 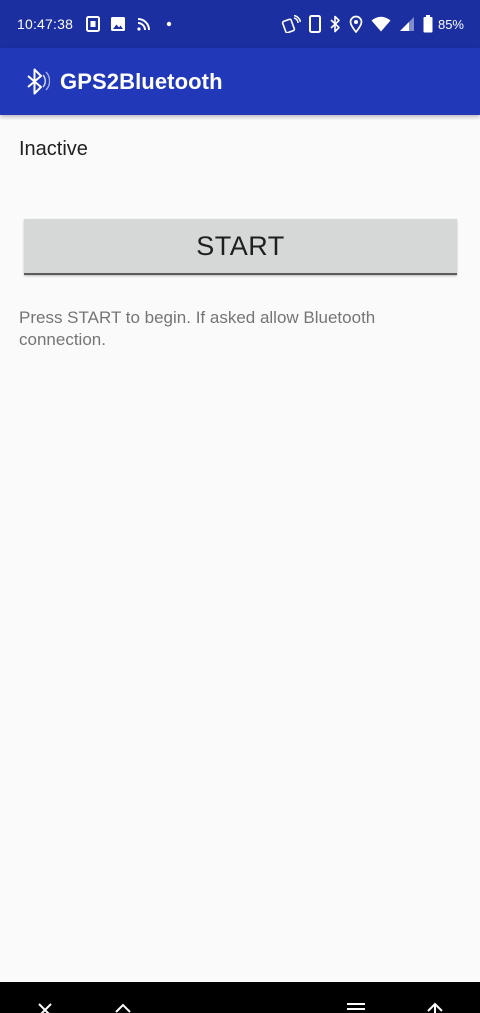 I want to click on status-system-icons: 85%, so click(x=372, y=24).